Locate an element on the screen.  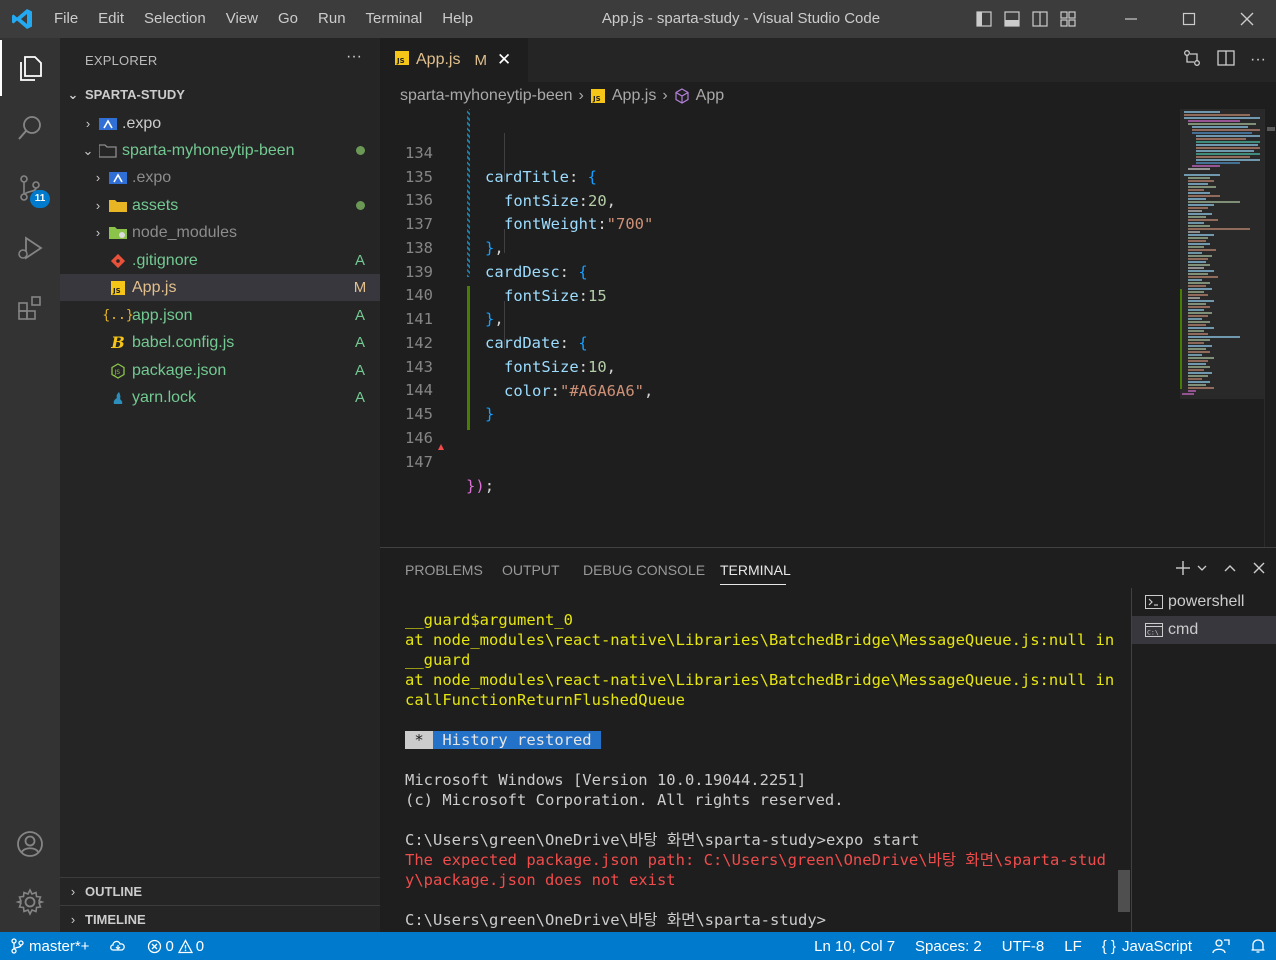
source-control-badge: 11 is located at coordinates (40, 199).